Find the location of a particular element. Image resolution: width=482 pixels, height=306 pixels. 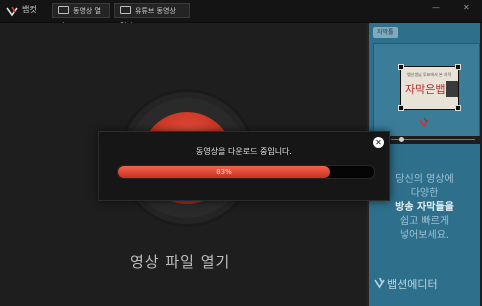

download-progress-dialog: ✕ 동영상을 다운로드 중입니다. 83% is located at coordinates (244, 166).